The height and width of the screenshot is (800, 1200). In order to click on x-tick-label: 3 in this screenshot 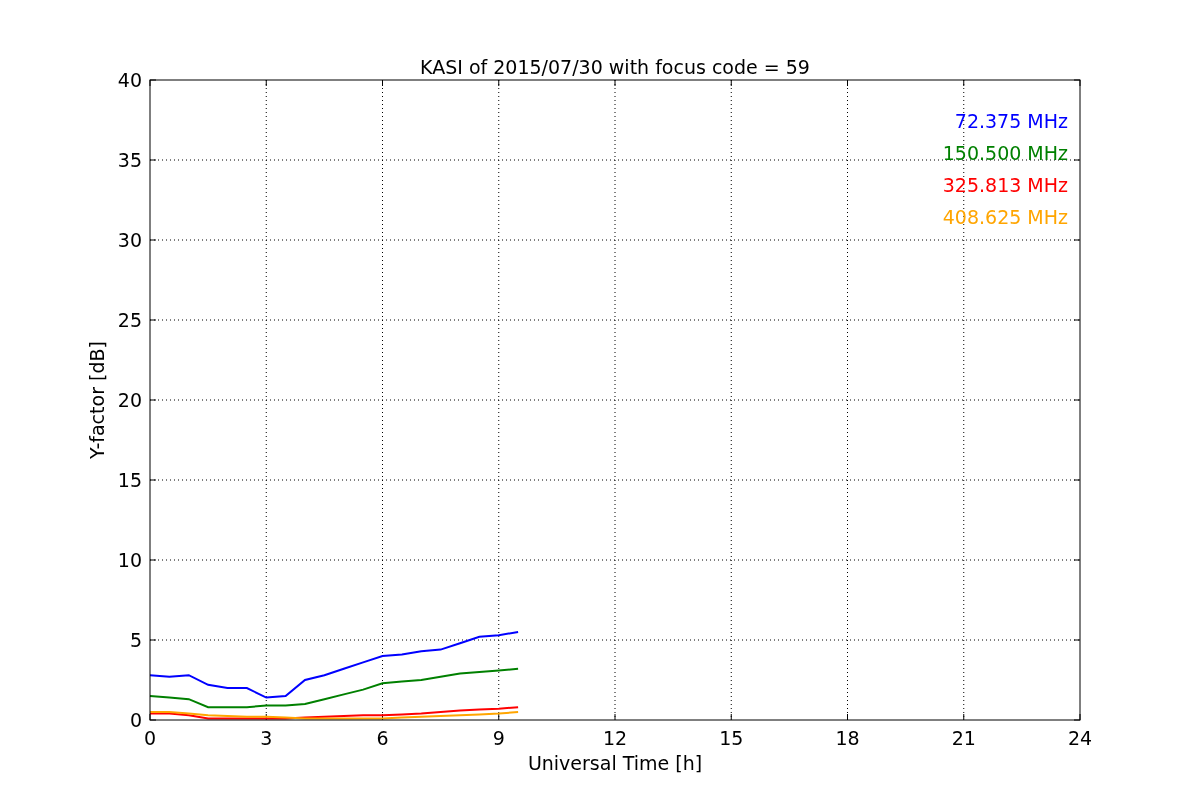, I will do `click(266, 738)`.